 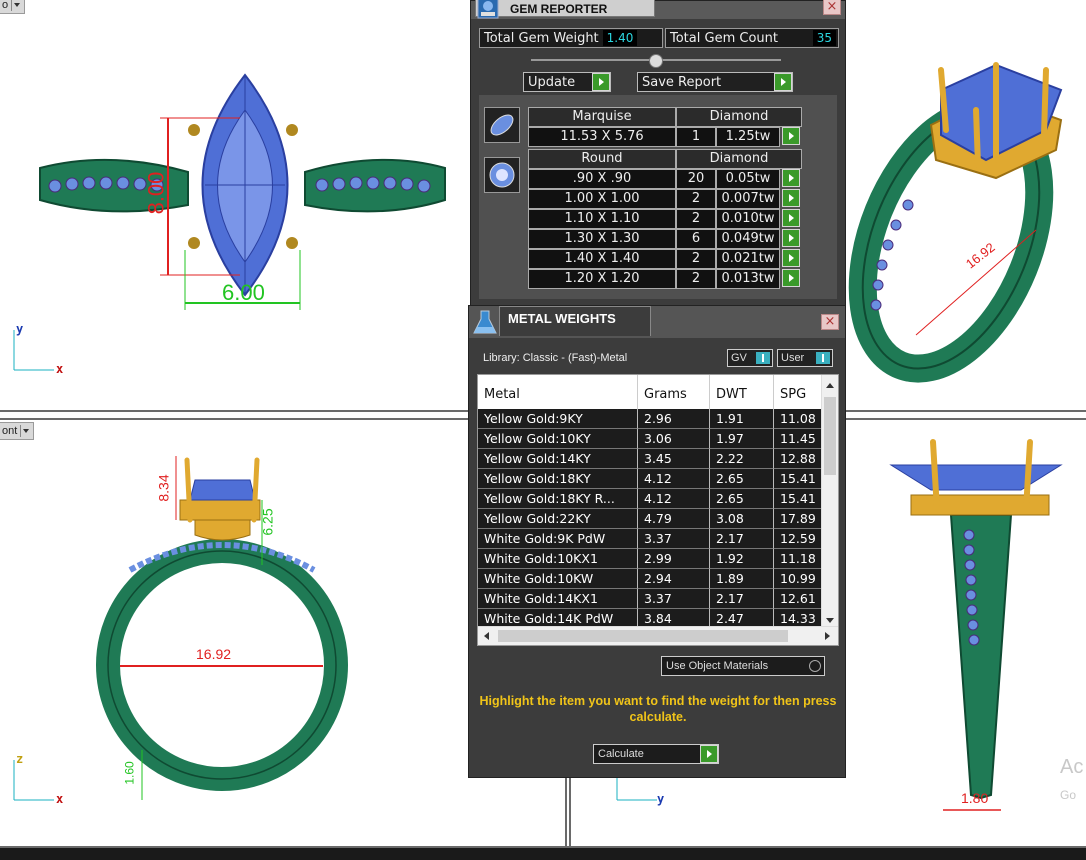 What do you see at coordinates (742, 479) in the screenshot?
I see `metal-dwt: 2.65` at bounding box center [742, 479].